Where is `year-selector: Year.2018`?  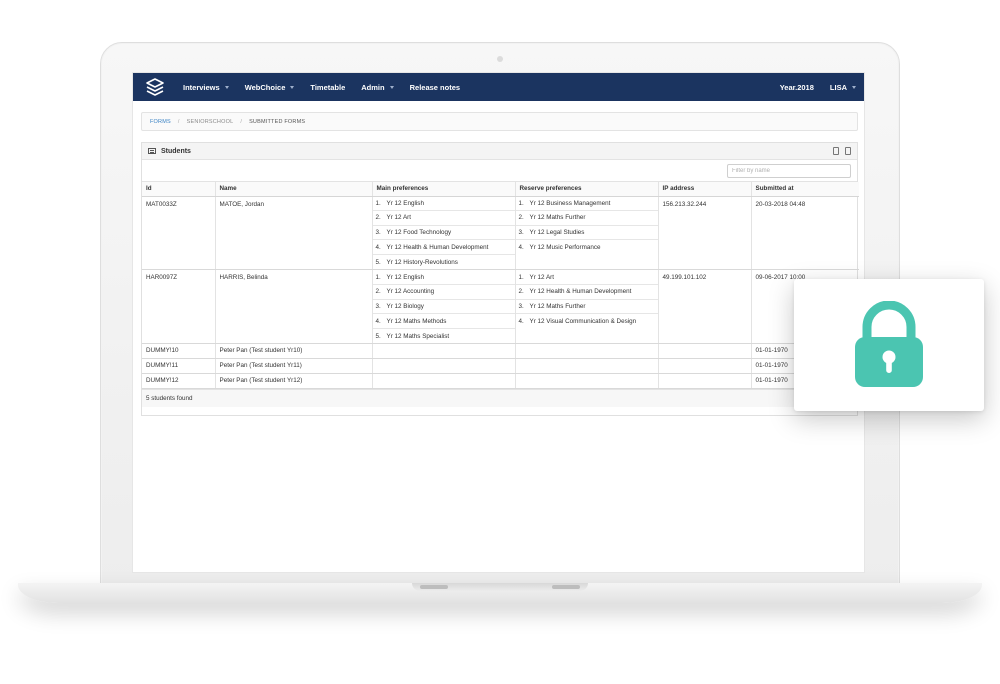
year-selector: Year.2018 is located at coordinates (797, 87).